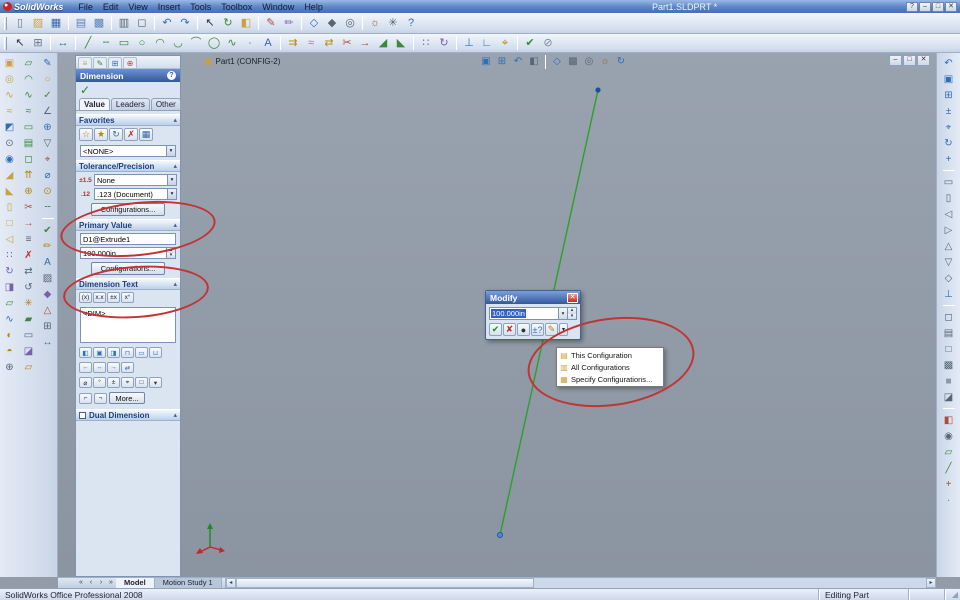 The height and width of the screenshot is (600, 960). I want to click on icon-make-assembly-from-part: ▩, so click(99, 23).